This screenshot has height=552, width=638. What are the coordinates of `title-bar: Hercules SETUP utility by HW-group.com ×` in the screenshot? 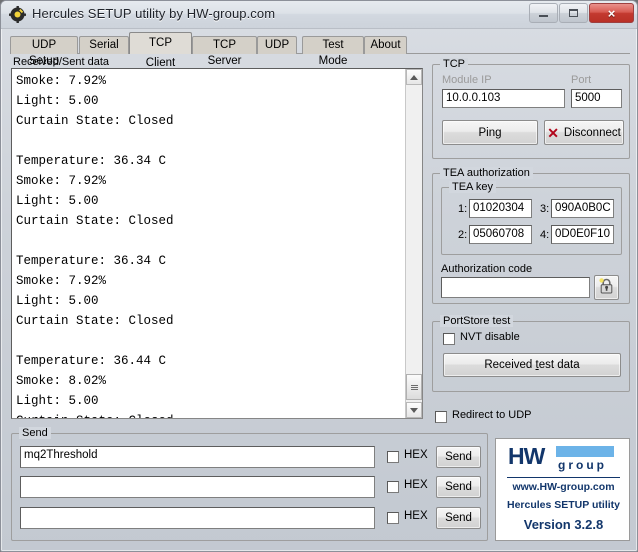 It's located at (319, 15).